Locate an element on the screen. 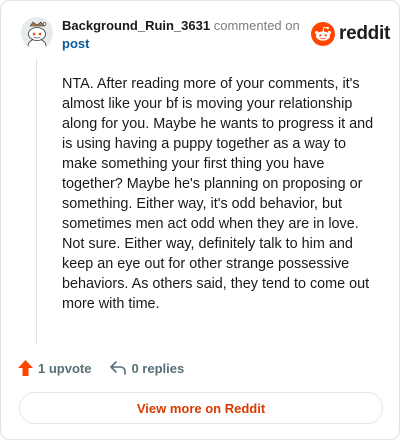  user-avatar is located at coordinates (37, 33).